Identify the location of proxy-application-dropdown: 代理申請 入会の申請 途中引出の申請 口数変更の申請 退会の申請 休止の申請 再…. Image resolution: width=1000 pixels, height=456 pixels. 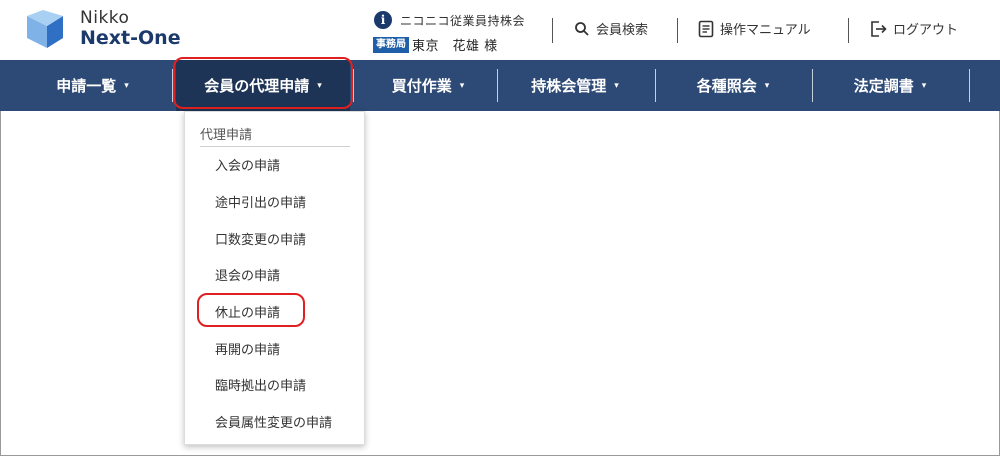
(274, 278).